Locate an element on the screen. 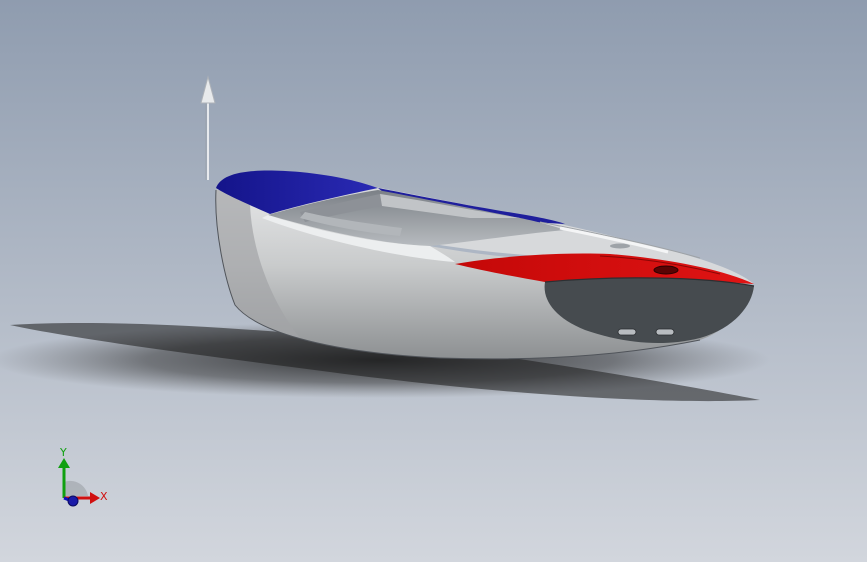  deck-fitting is located at coordinates (666, 270).